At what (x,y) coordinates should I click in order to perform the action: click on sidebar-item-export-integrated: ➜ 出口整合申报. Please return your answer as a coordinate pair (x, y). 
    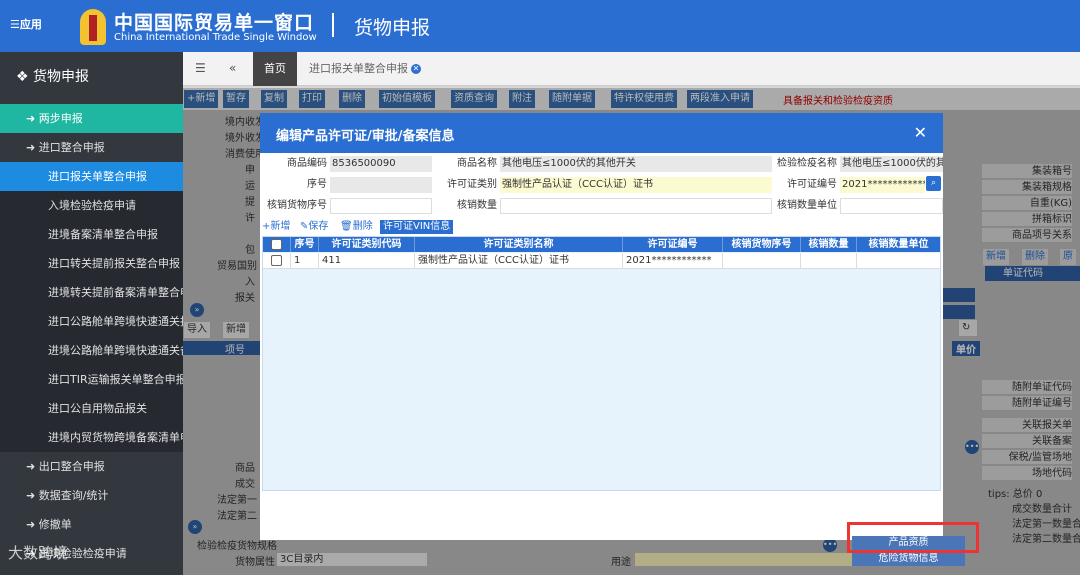
    Looking at the image, I should click on (91, 466).